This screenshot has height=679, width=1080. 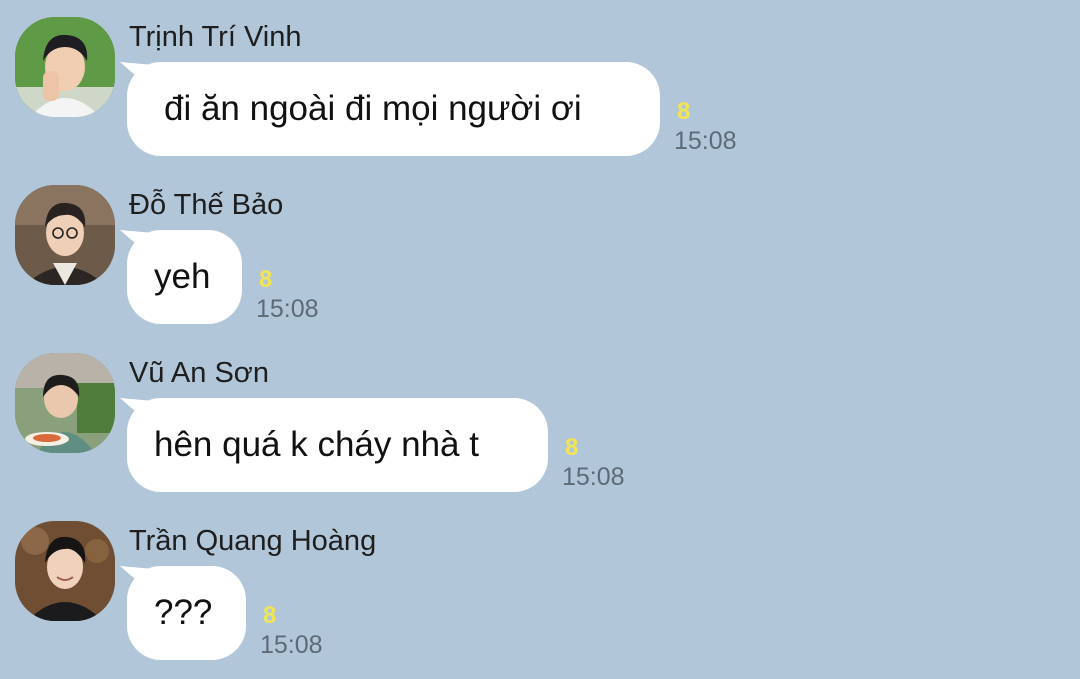 I want to click on message-bubble: ???, so click(x=186, y=613).